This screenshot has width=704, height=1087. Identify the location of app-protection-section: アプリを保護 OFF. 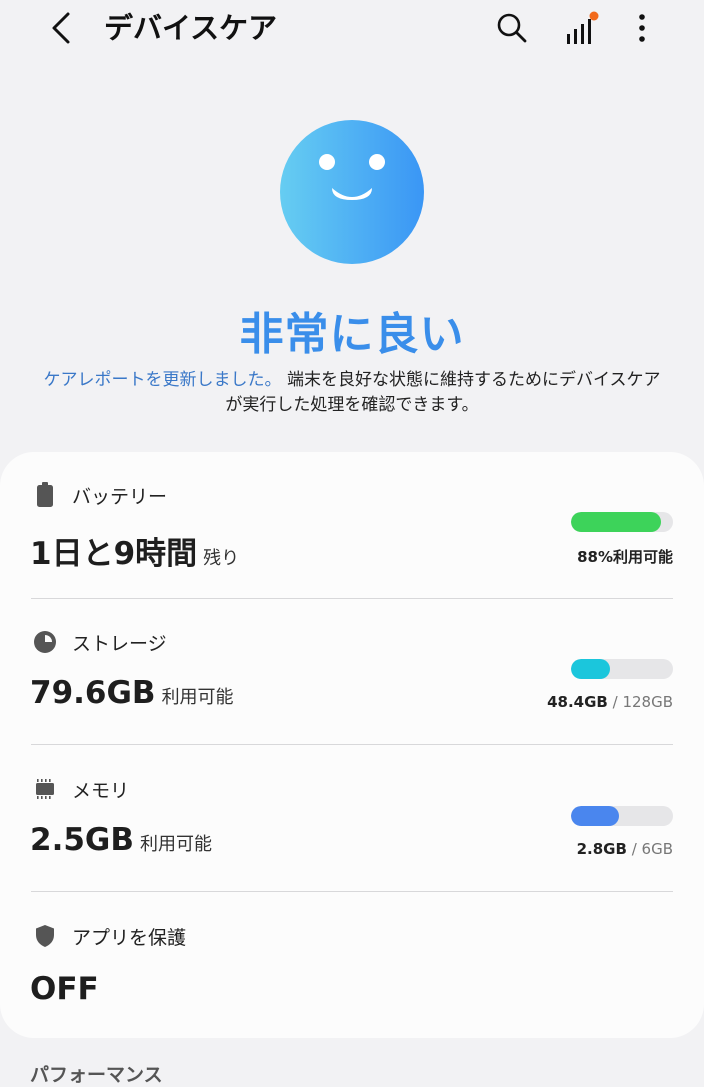
(352, 966).